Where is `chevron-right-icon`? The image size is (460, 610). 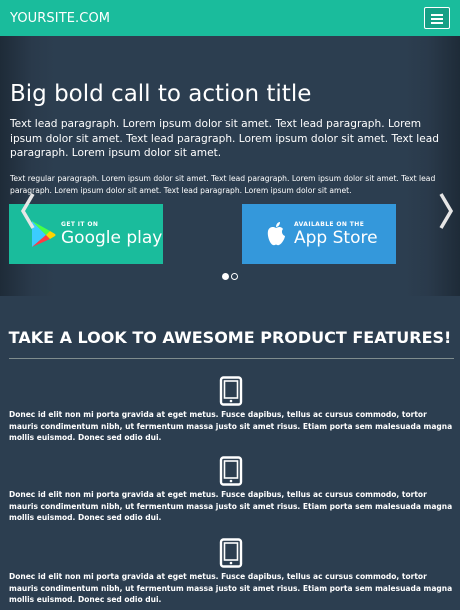
chevron-right-icon is located at coordinates (446, 211).